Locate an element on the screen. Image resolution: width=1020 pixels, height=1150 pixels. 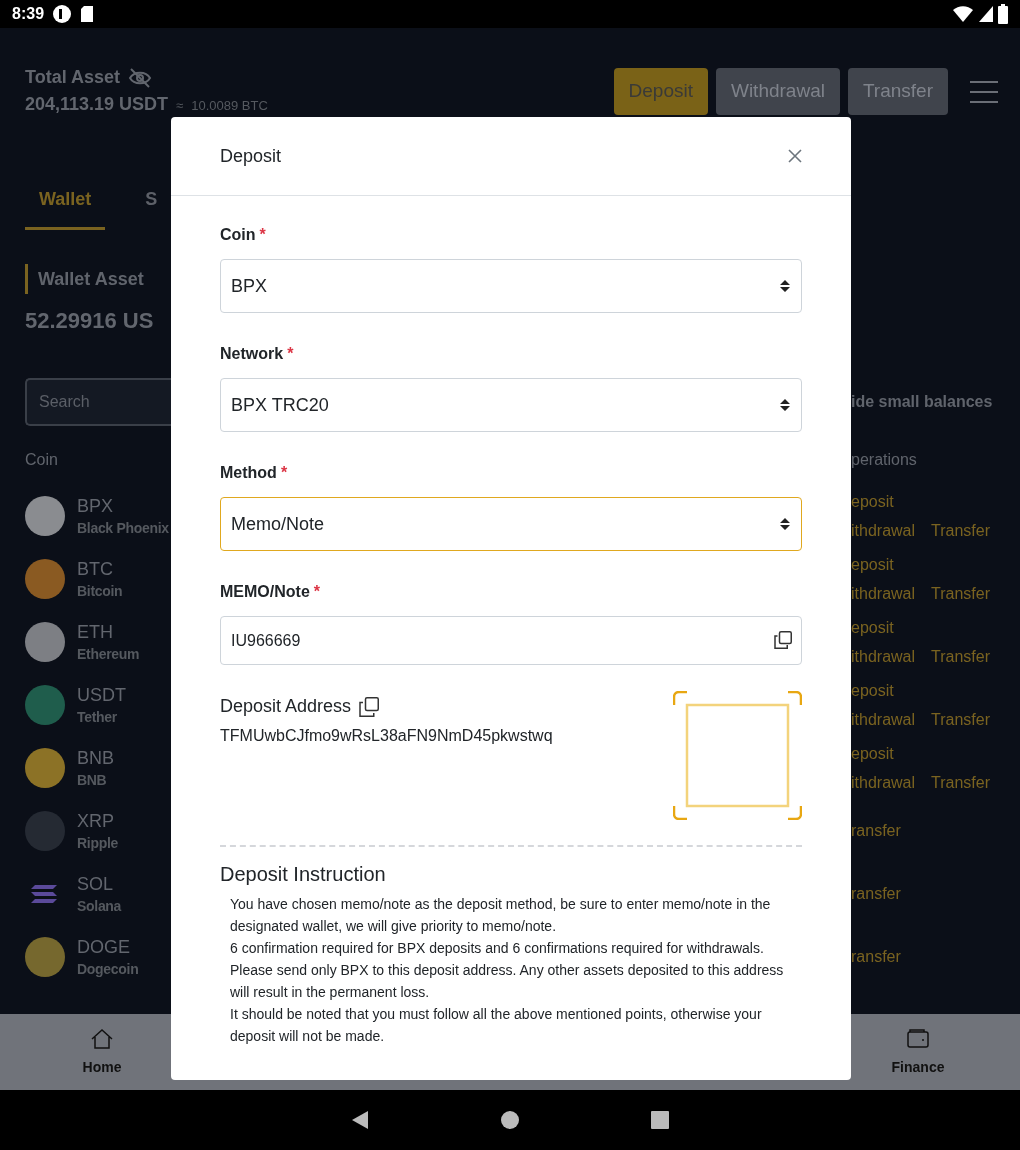
approx-sign: ≈ is located at coordinates (180, 106).